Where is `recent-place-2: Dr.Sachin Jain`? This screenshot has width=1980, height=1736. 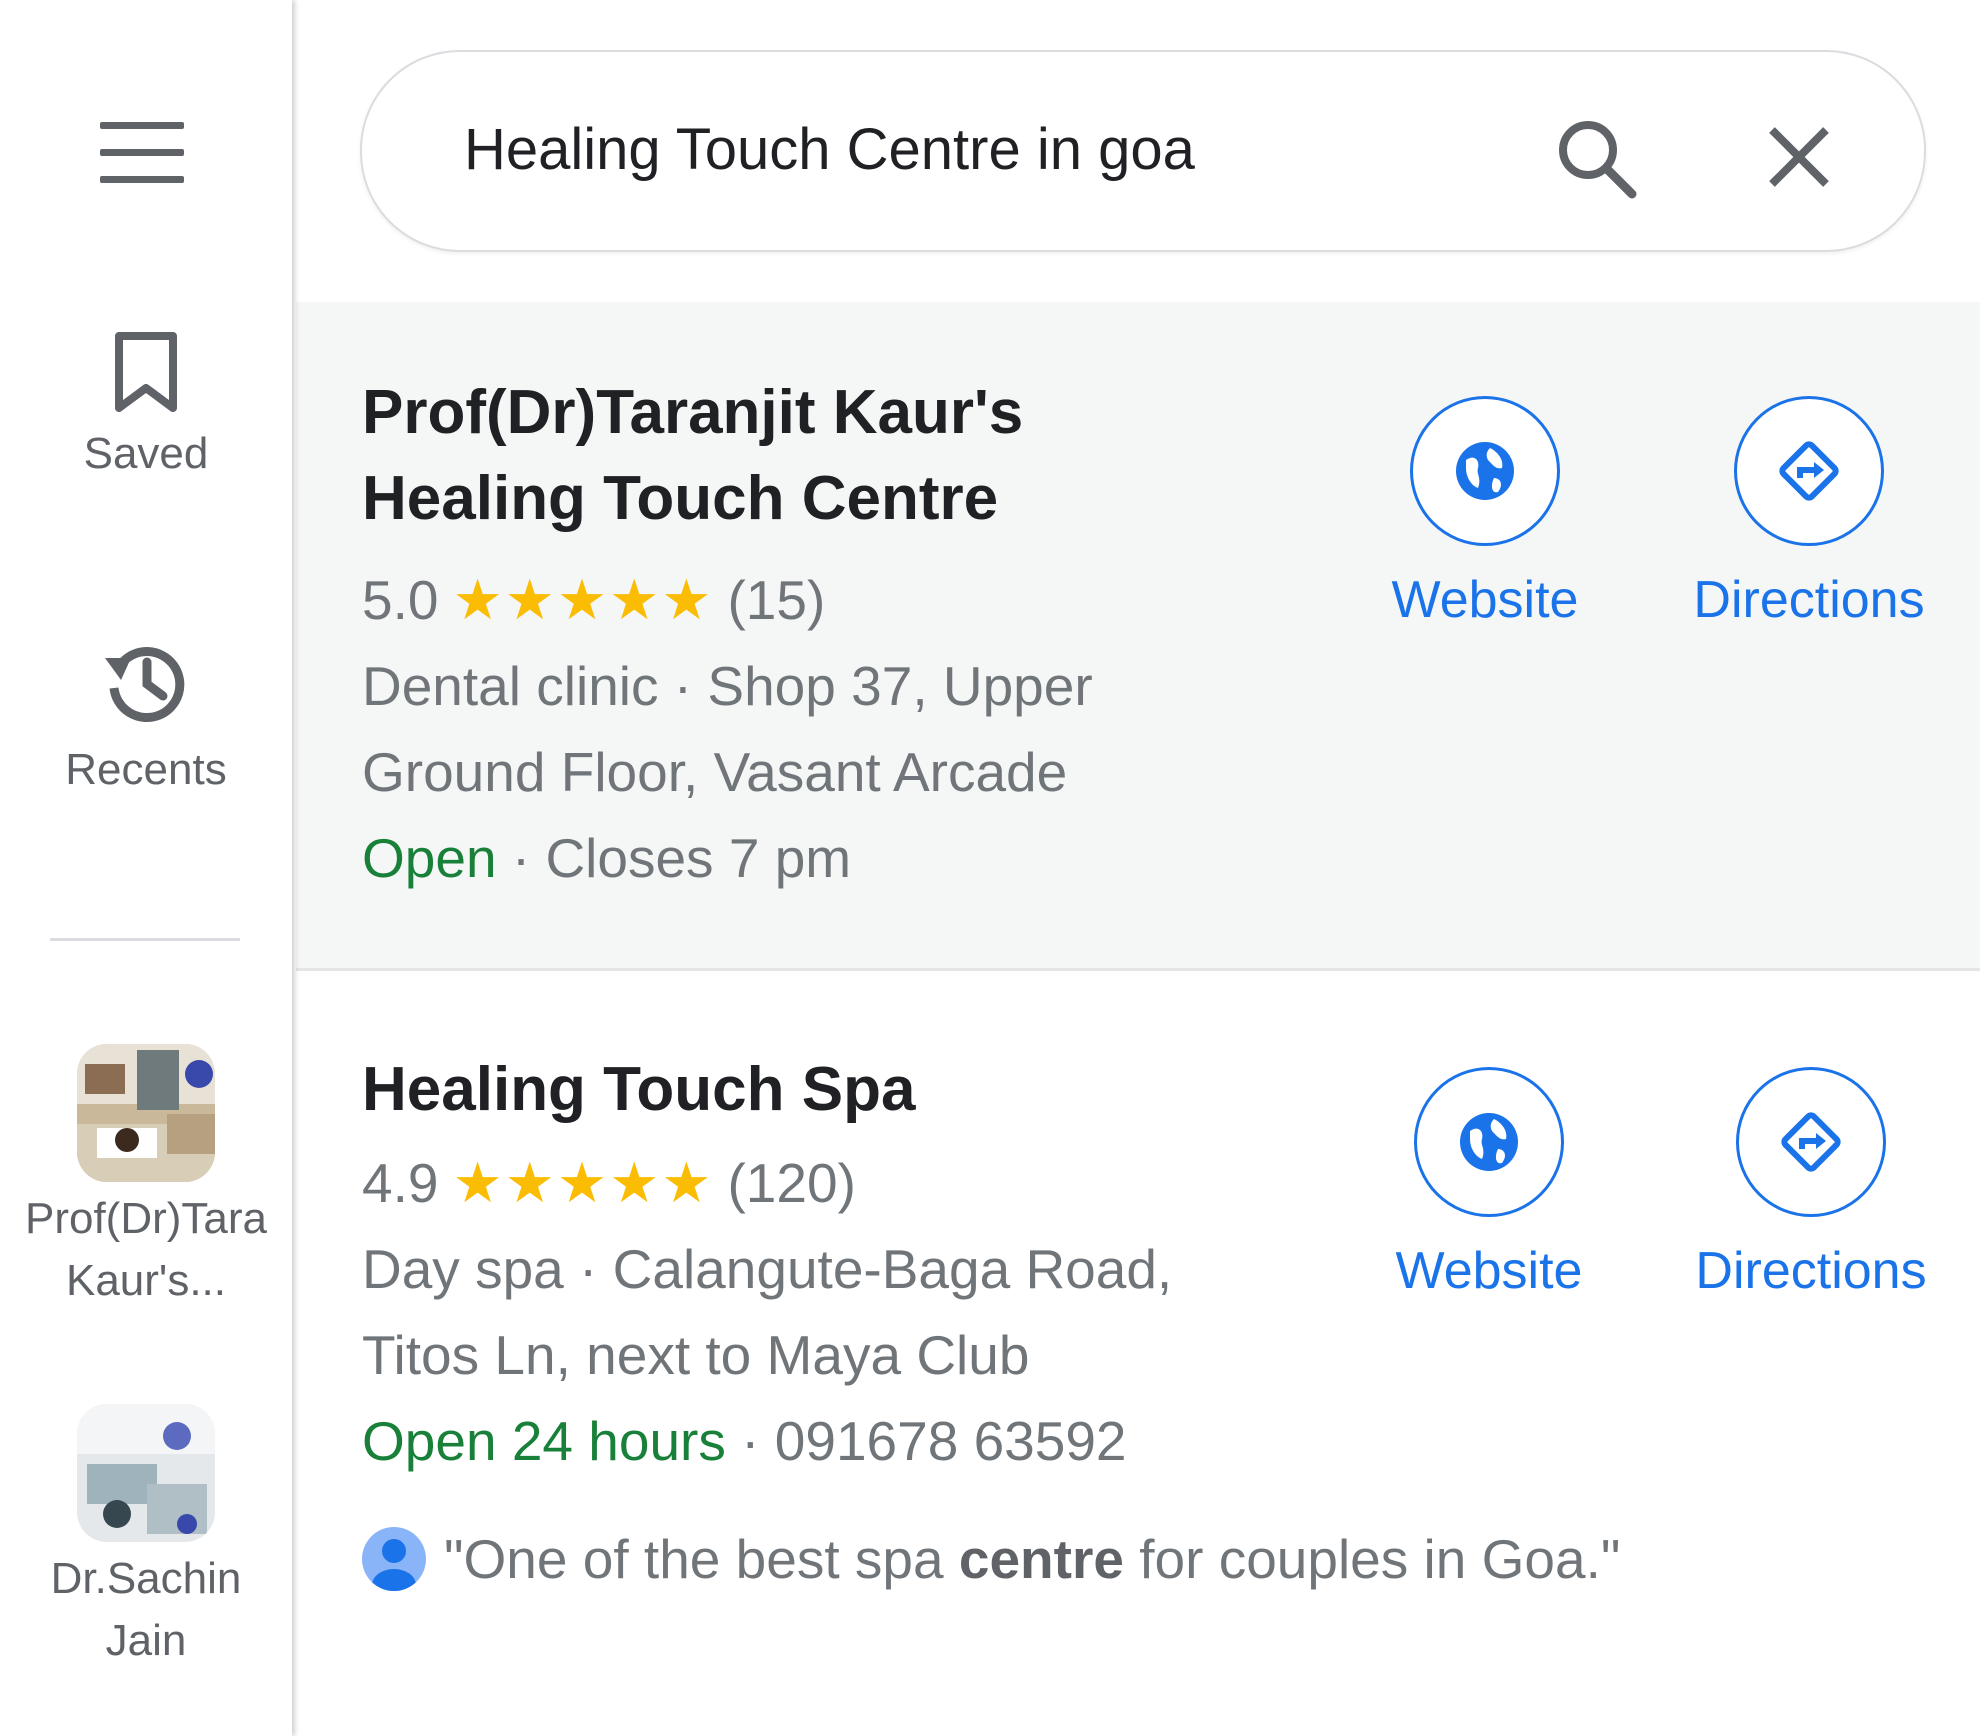
recent-place-2: Dr.Sachin Jain is located at coordinates (146, 1538).